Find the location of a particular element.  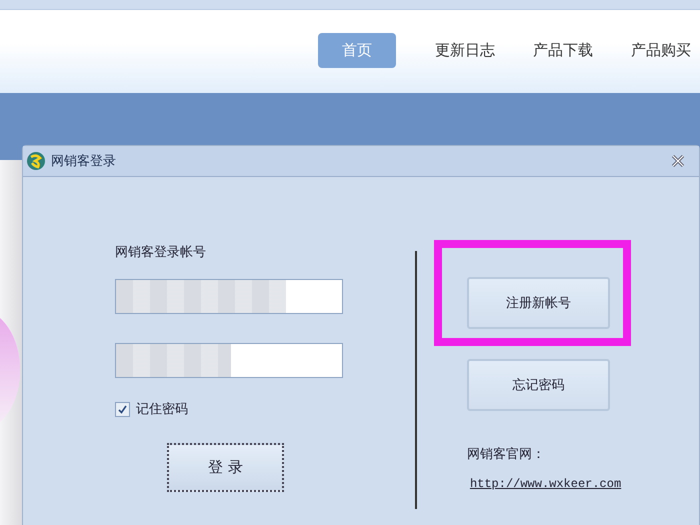

check-icon is located at coordinates (122, 409).